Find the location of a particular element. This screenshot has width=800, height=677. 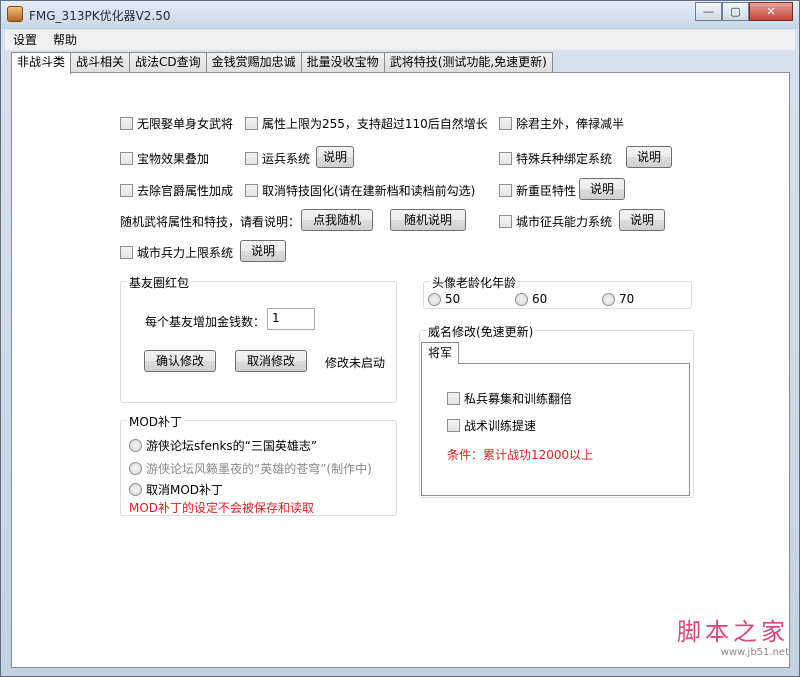

menu-settings: 设置 is located at coordinates (25, 40).